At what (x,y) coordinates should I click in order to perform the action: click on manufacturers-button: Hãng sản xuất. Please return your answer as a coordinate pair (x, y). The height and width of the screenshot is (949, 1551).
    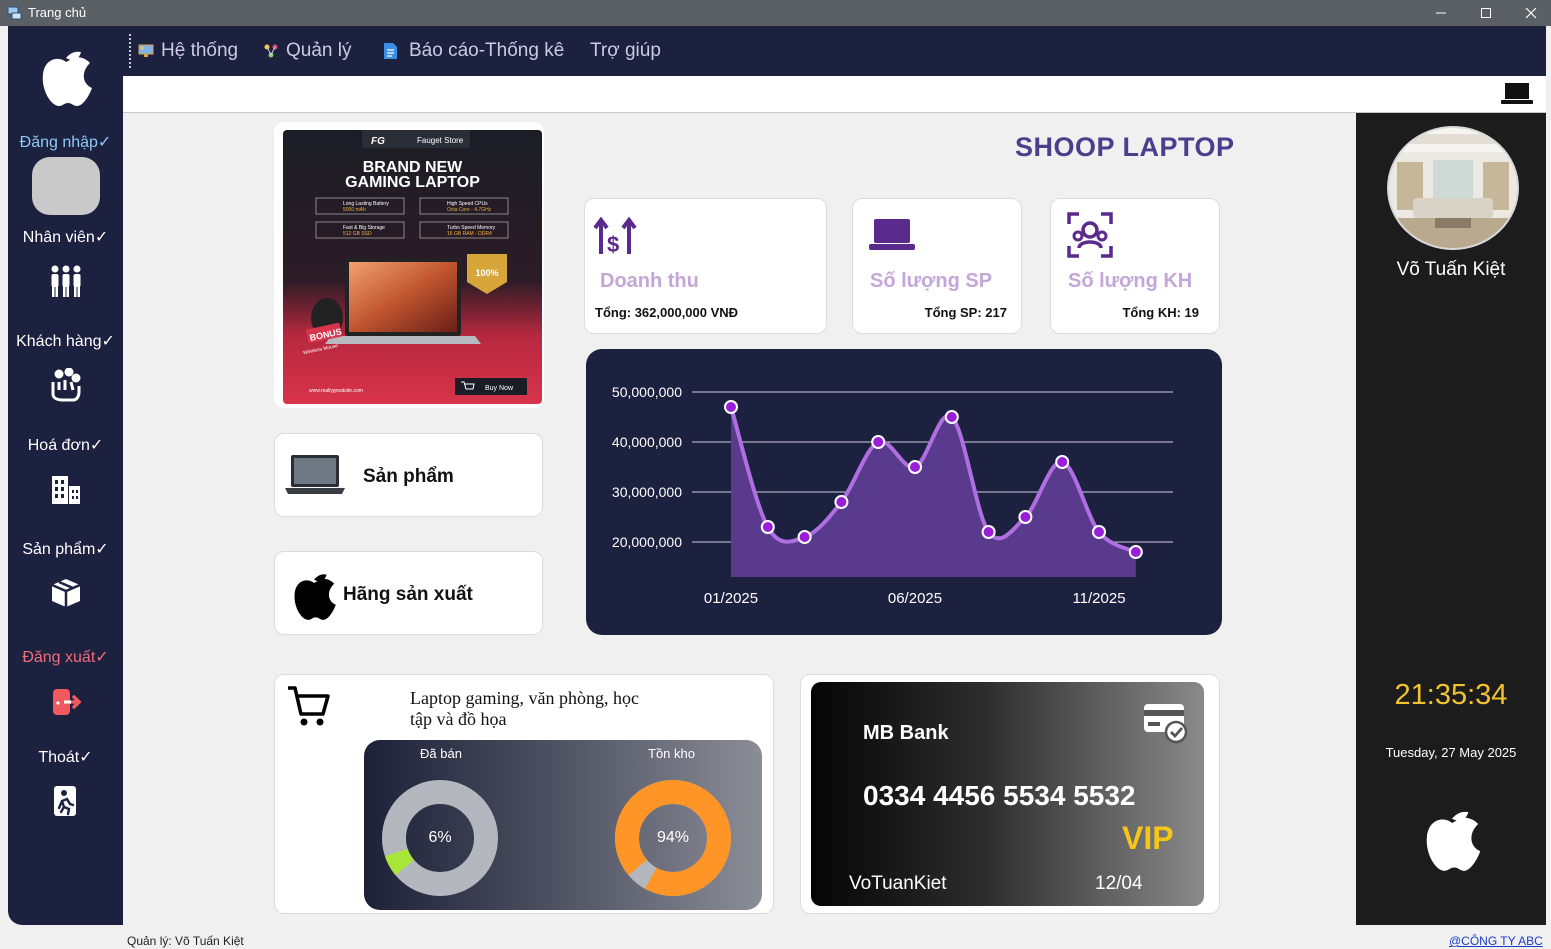
    Looking at the image, I should click on (408, 593).